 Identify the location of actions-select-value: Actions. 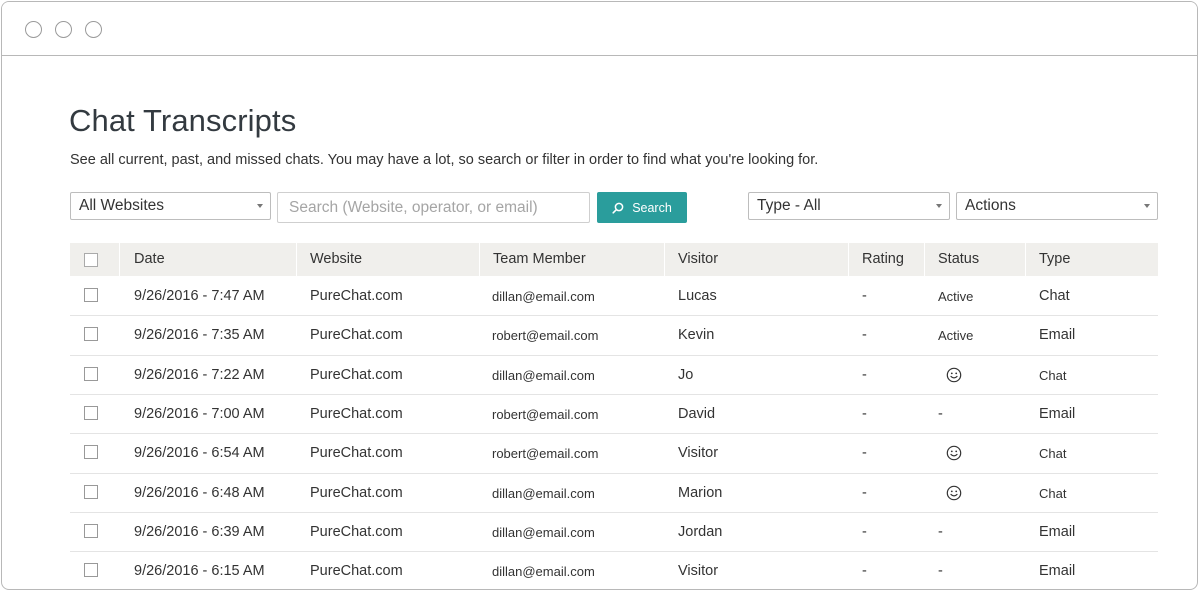
(990, 205).